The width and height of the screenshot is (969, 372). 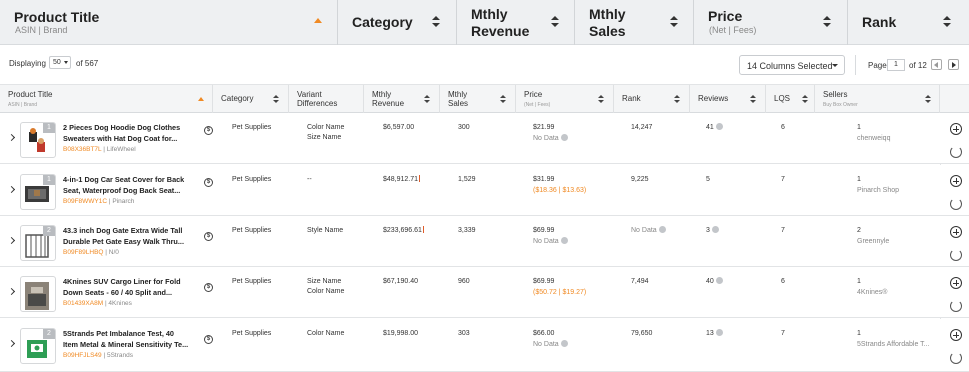 What do you see at coordinates (878, 191) in the screenshot?
I see `seller-name: Pinarch Shop` at bounding box center [878, 191].